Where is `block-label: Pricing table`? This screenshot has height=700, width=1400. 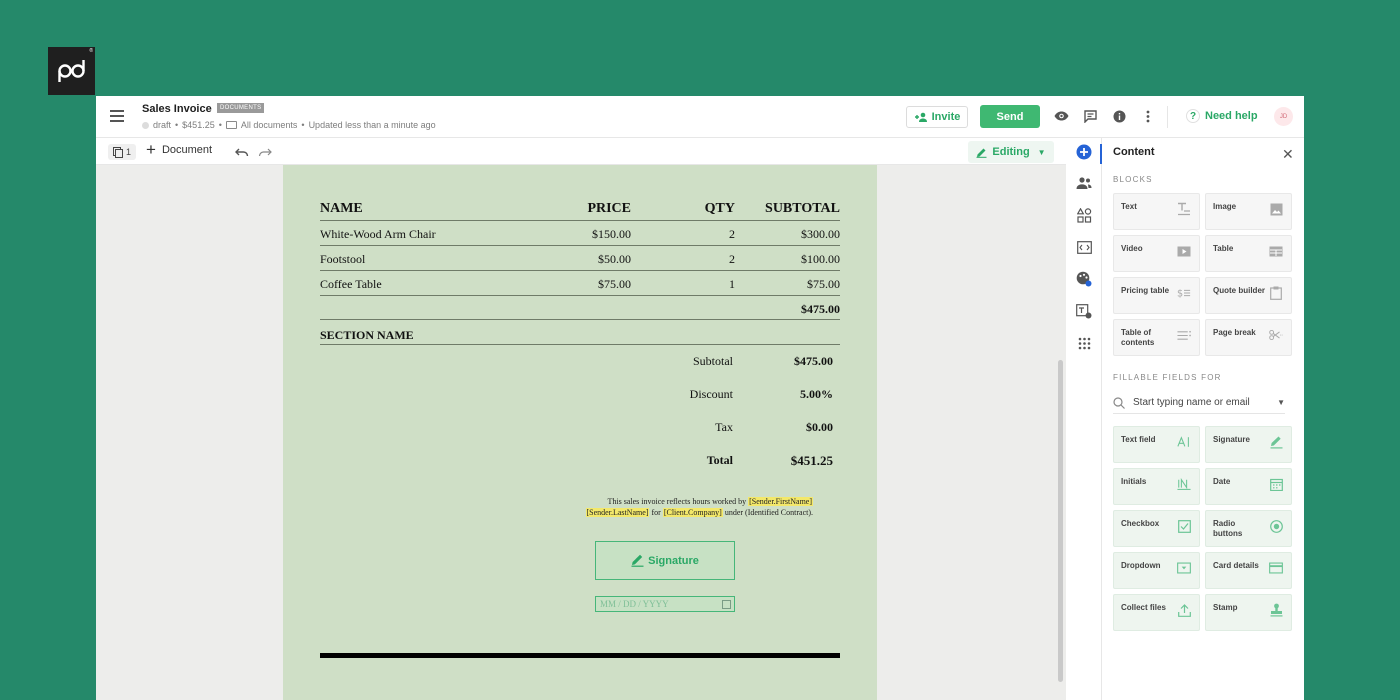 block-label: Pricing table is located at coordinates (1145, 290).